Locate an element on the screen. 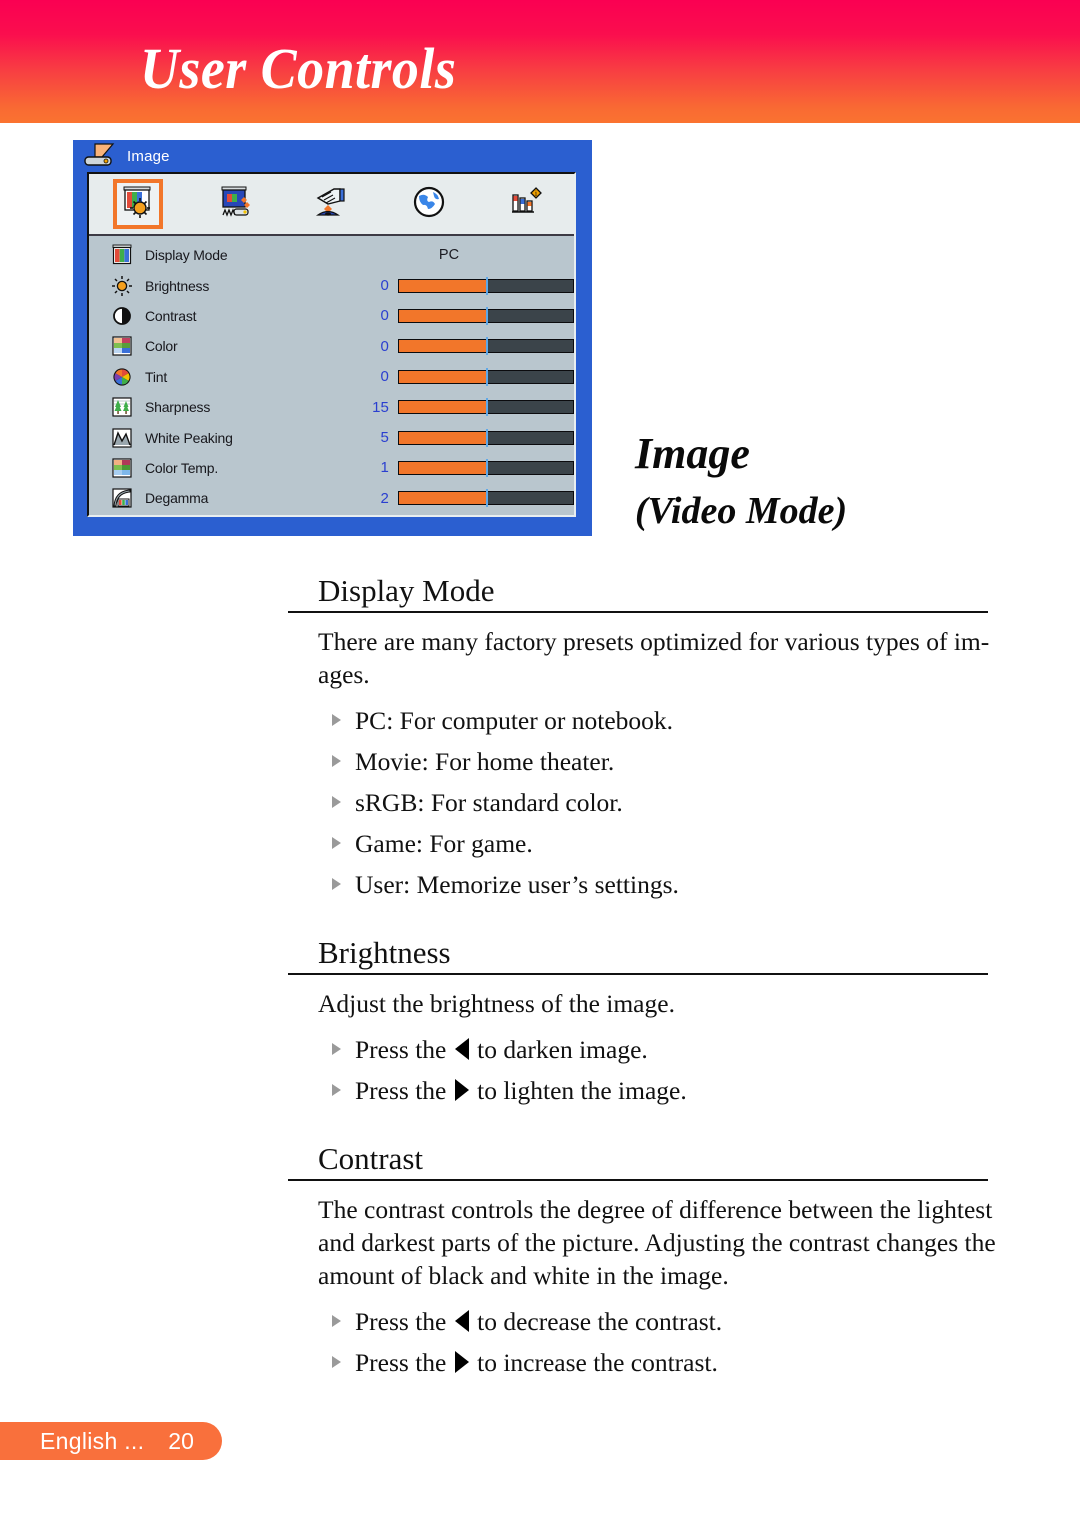 This screenshot has width=1080, height=1532. list-item: Press the to decrease the contrast. is located at coordinates (680, 1321).